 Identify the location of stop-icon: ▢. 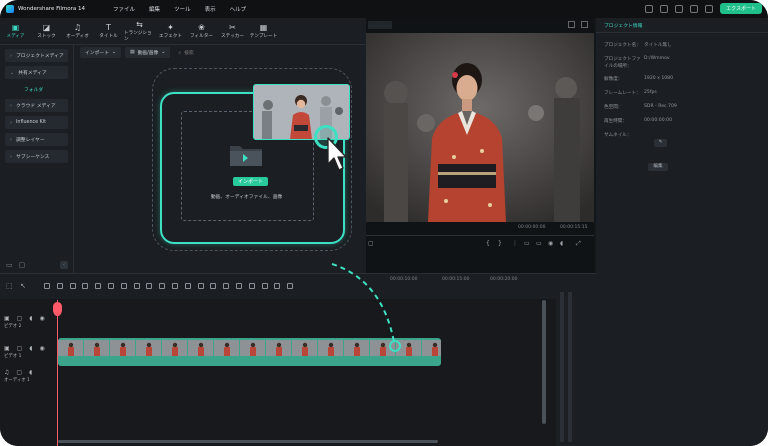
(371, 243).